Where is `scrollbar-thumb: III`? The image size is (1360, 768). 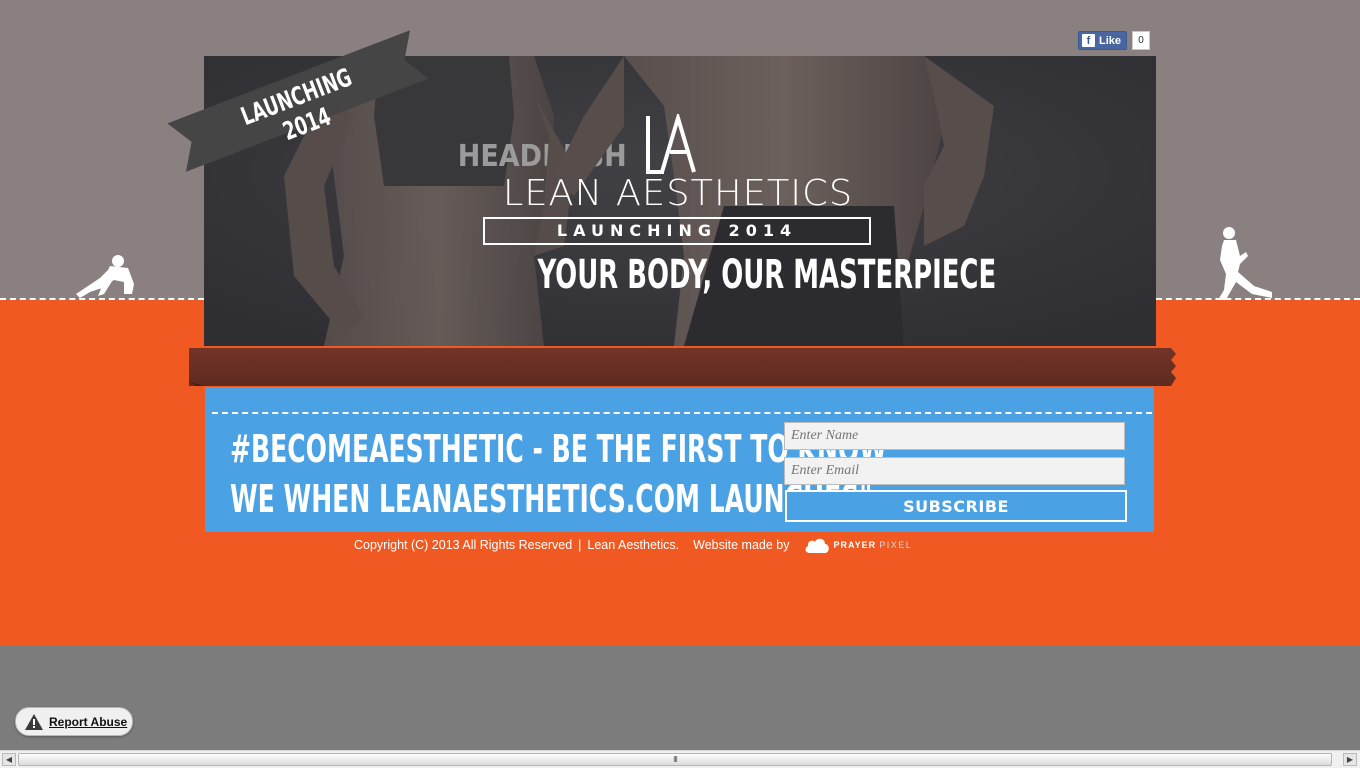
scrollbar-thumb: III is located at coordinates (675, 759).